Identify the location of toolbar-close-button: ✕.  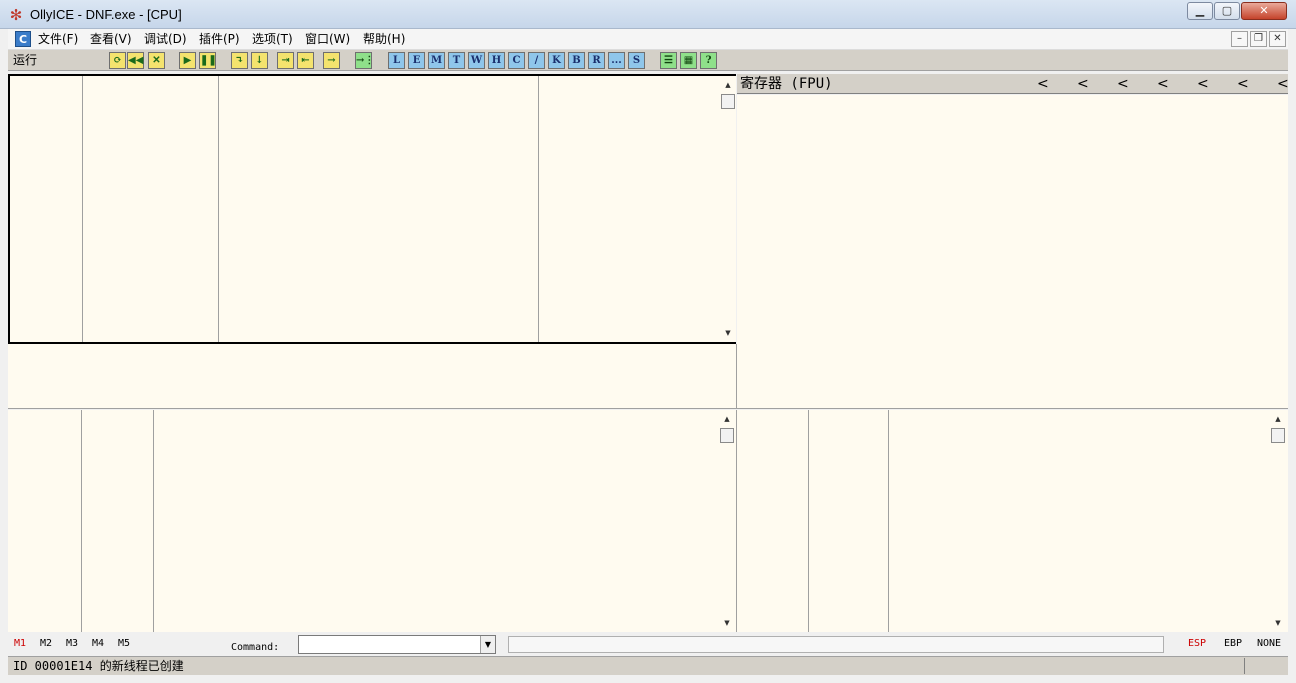
(156, 60).